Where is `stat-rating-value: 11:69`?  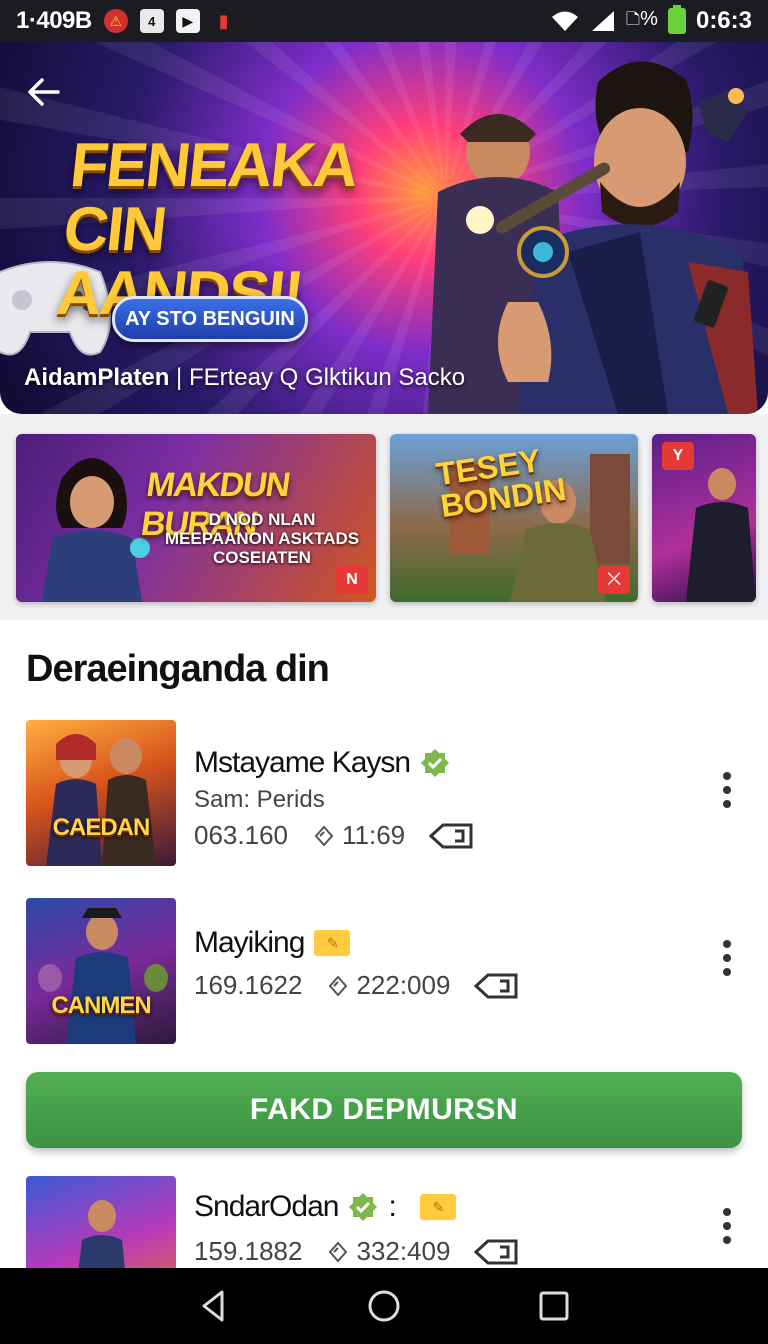 stat-rating-value: 11:69 is located at coordinates (373, 835).